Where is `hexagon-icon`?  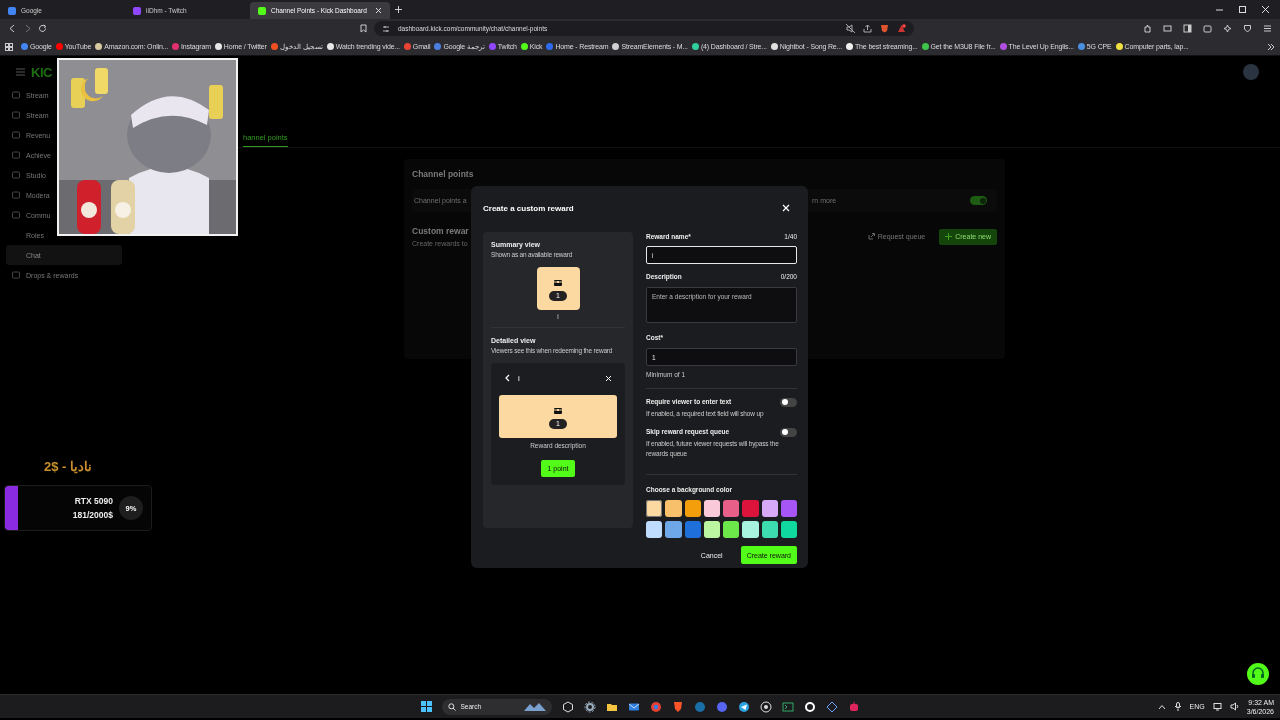 hexagon-icon is located at coordinates (567, 706).